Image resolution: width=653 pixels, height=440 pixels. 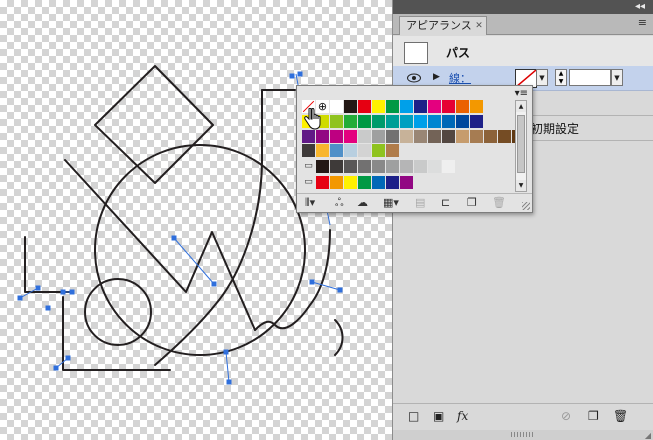 I want to click on object-row: パス, so click(x=523, y=51).